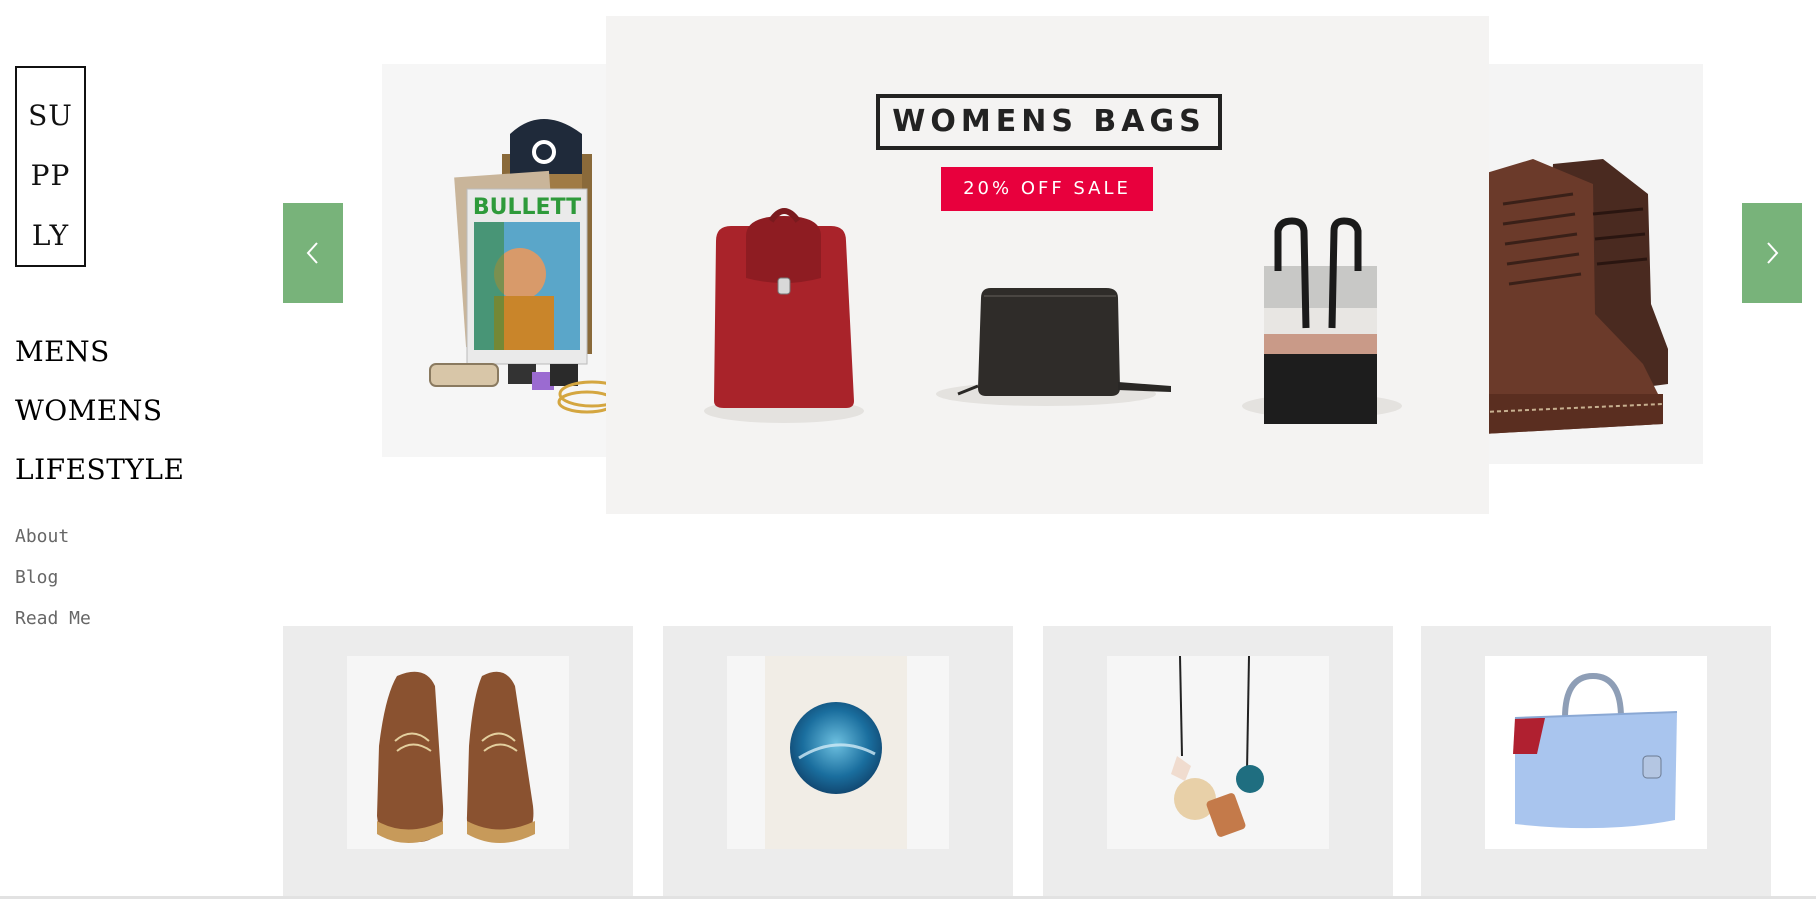 Image resolution: width=1816 pixels, height=899 pixels. I want to click on lifestyle-collage-image: BULLETT, so click(502, 260).